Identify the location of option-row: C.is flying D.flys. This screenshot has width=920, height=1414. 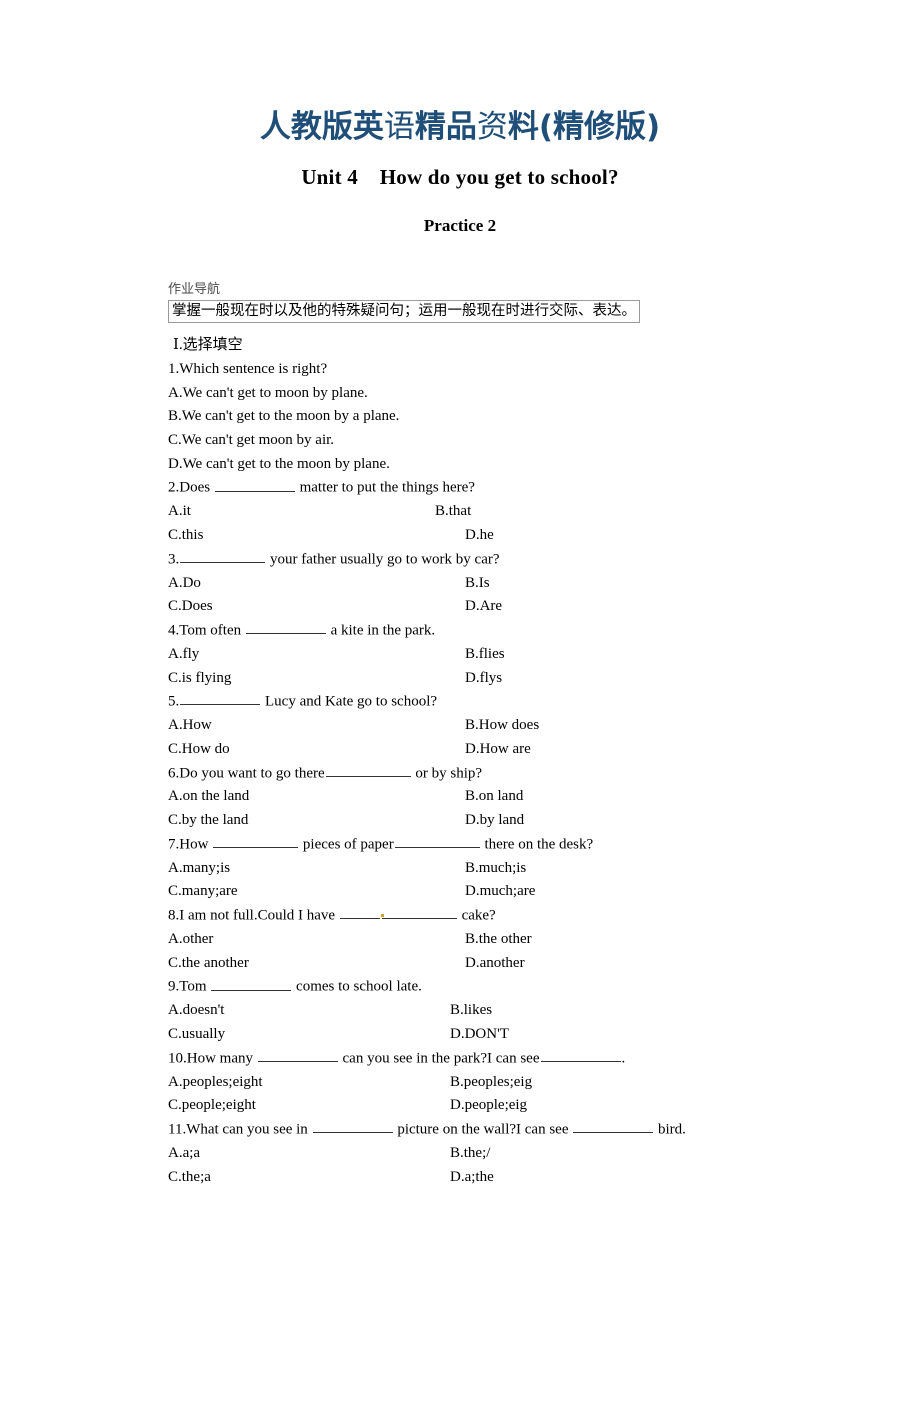
(518, 679).